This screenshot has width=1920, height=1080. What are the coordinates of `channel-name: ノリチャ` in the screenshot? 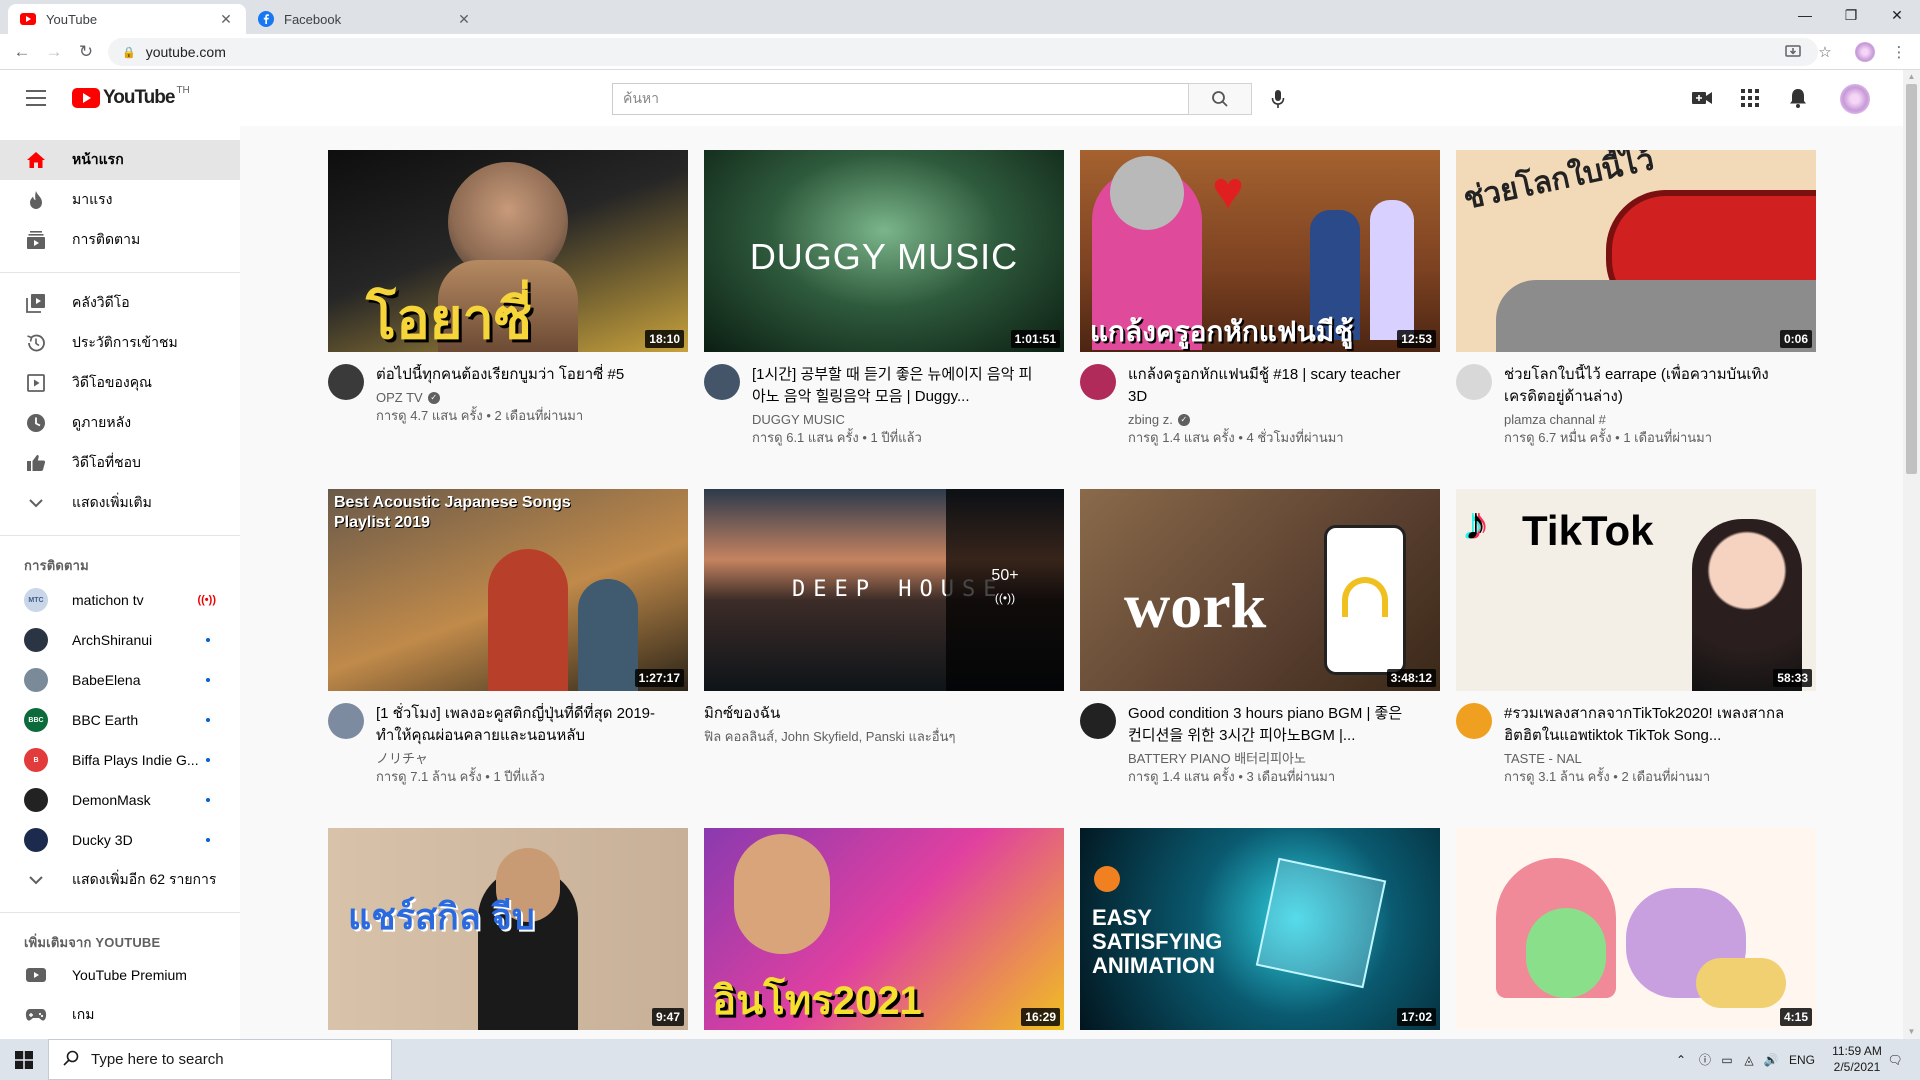 It's located at (402, 759).